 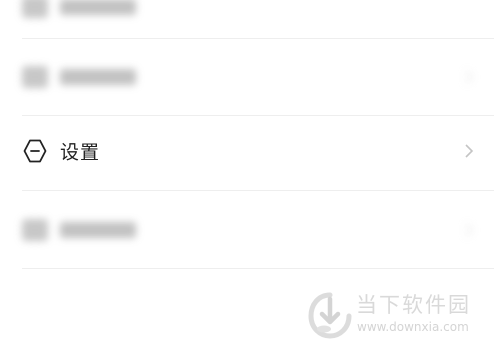 I want to click on settings-item-label: 设置, so click(x=80, y=152).